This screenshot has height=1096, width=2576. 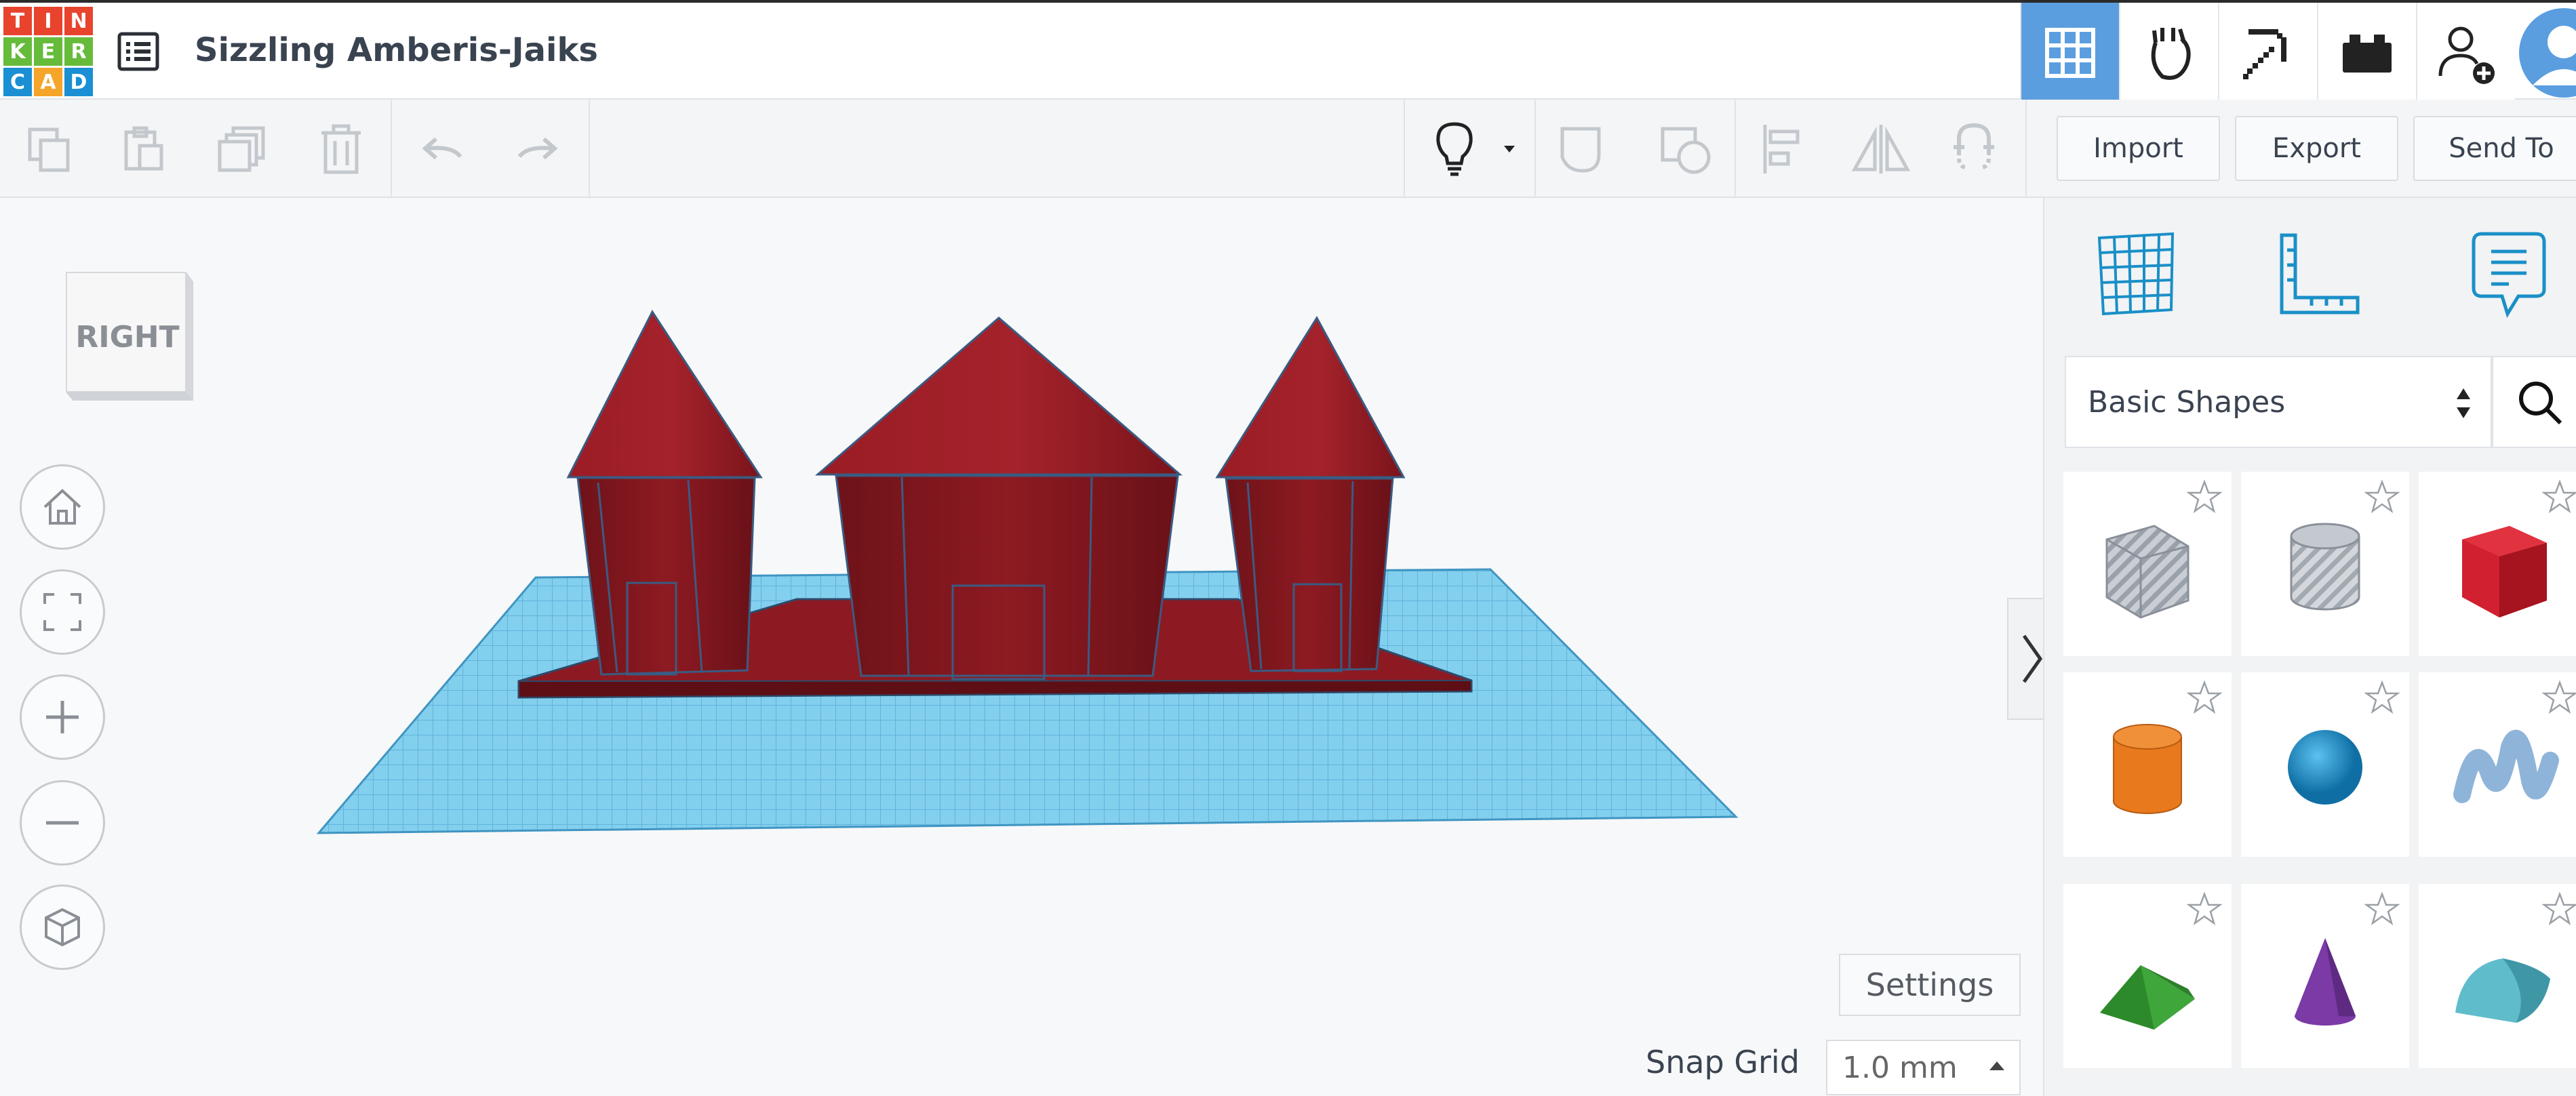 What do you see at coordinates (2463, 407) in the screenshot?
I see `updown-arrows-icon` at bounding box center [2463, 407].